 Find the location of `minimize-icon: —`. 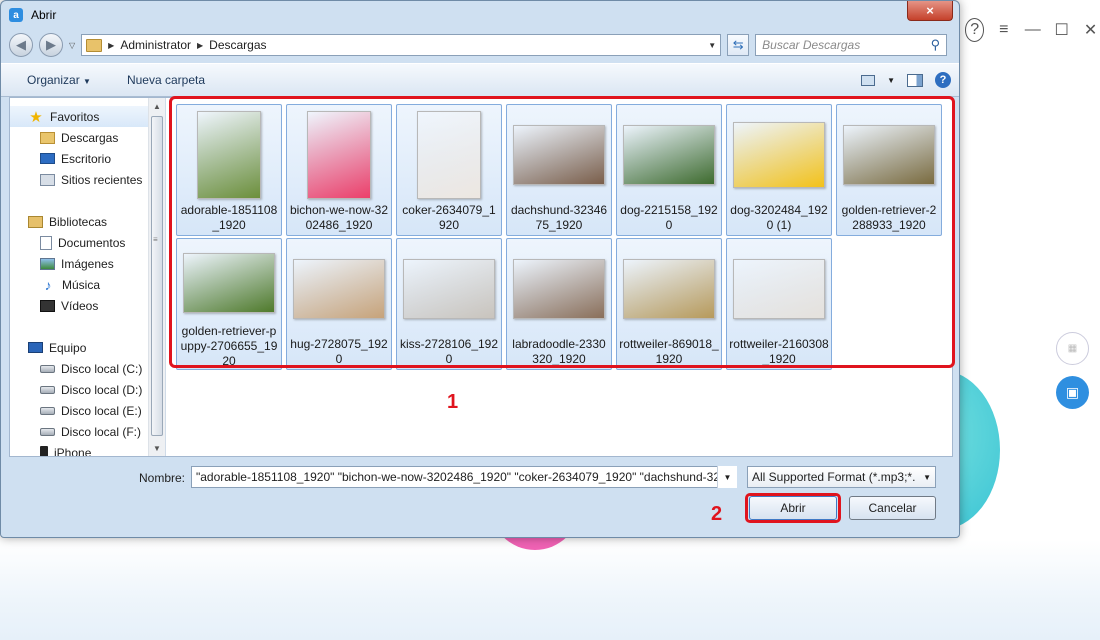

minimize-icon: — is located at coordinates (1032, 30).